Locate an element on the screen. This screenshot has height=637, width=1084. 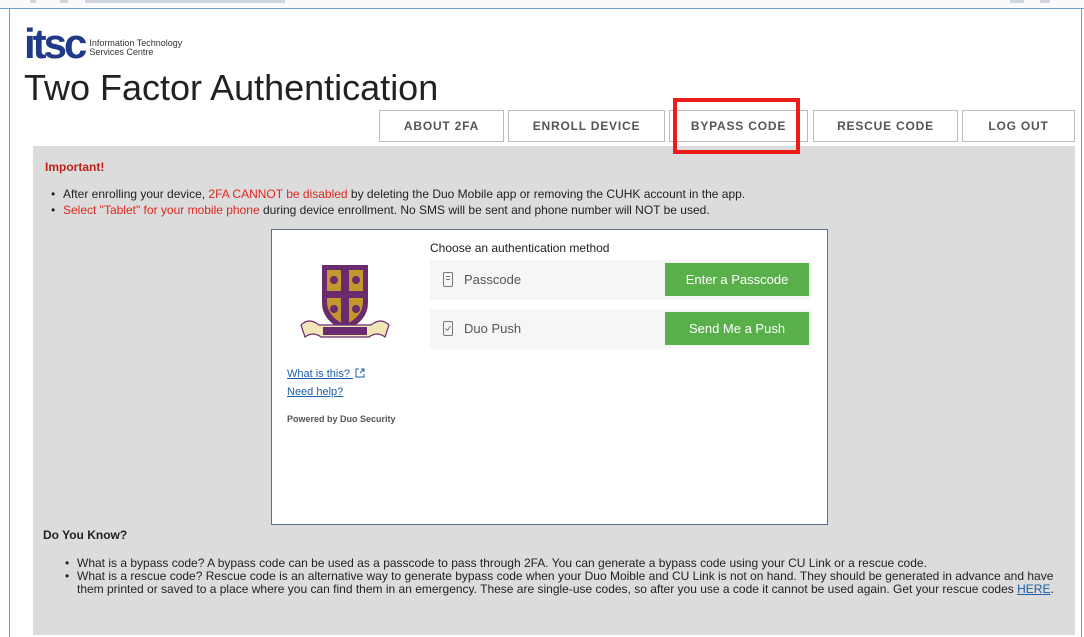
do-you-know-heading: Do You Know? is located at coordinates (85, 535).